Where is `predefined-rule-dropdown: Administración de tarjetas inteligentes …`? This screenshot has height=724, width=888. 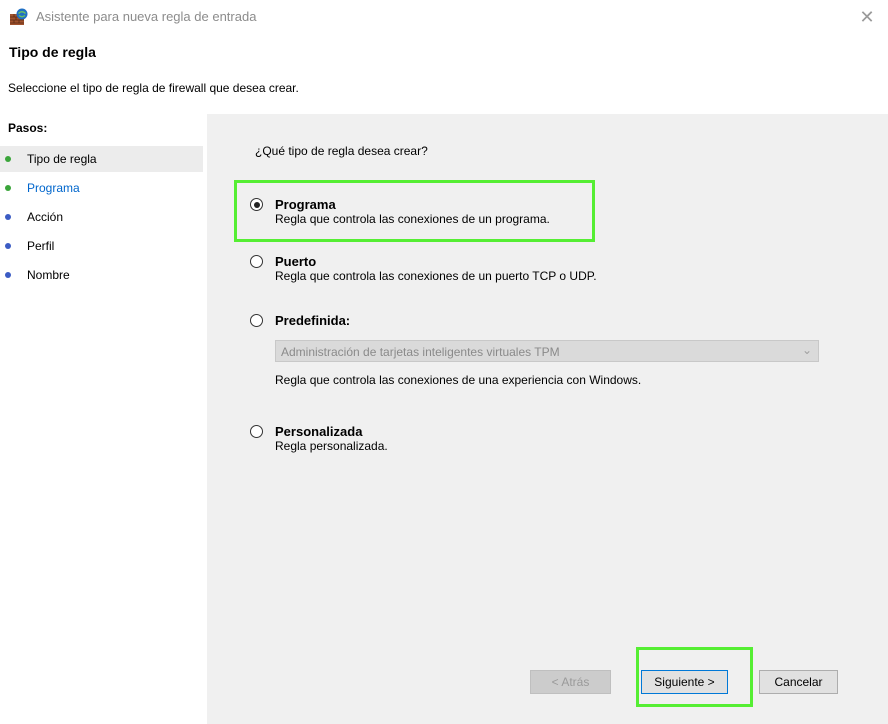
predefined-rule-dropdown: Administración de tarjetas inteligentes … is located at coordinates (547, 351).